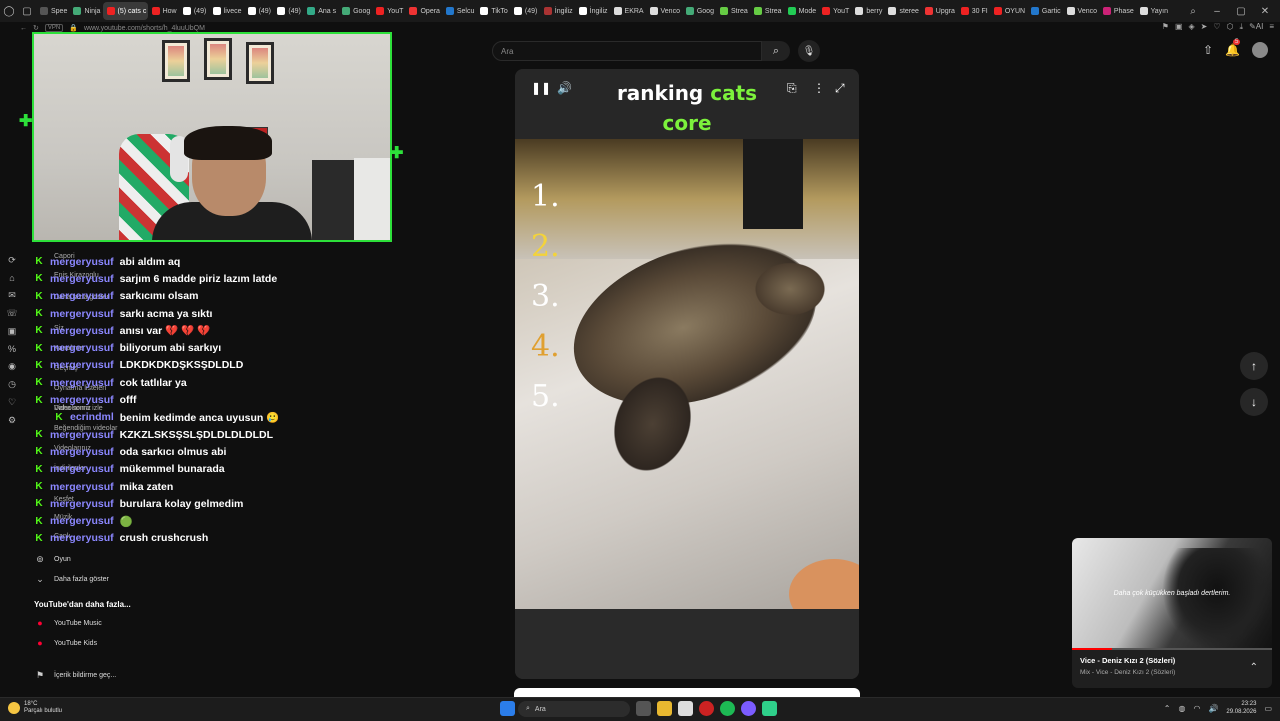 This screenshot has height=721, width=1280. What do you see at coordinates (12, 384) in the screenshot?
I see `history-sidebar-icon: ◷` at bounding box center [12, 384].